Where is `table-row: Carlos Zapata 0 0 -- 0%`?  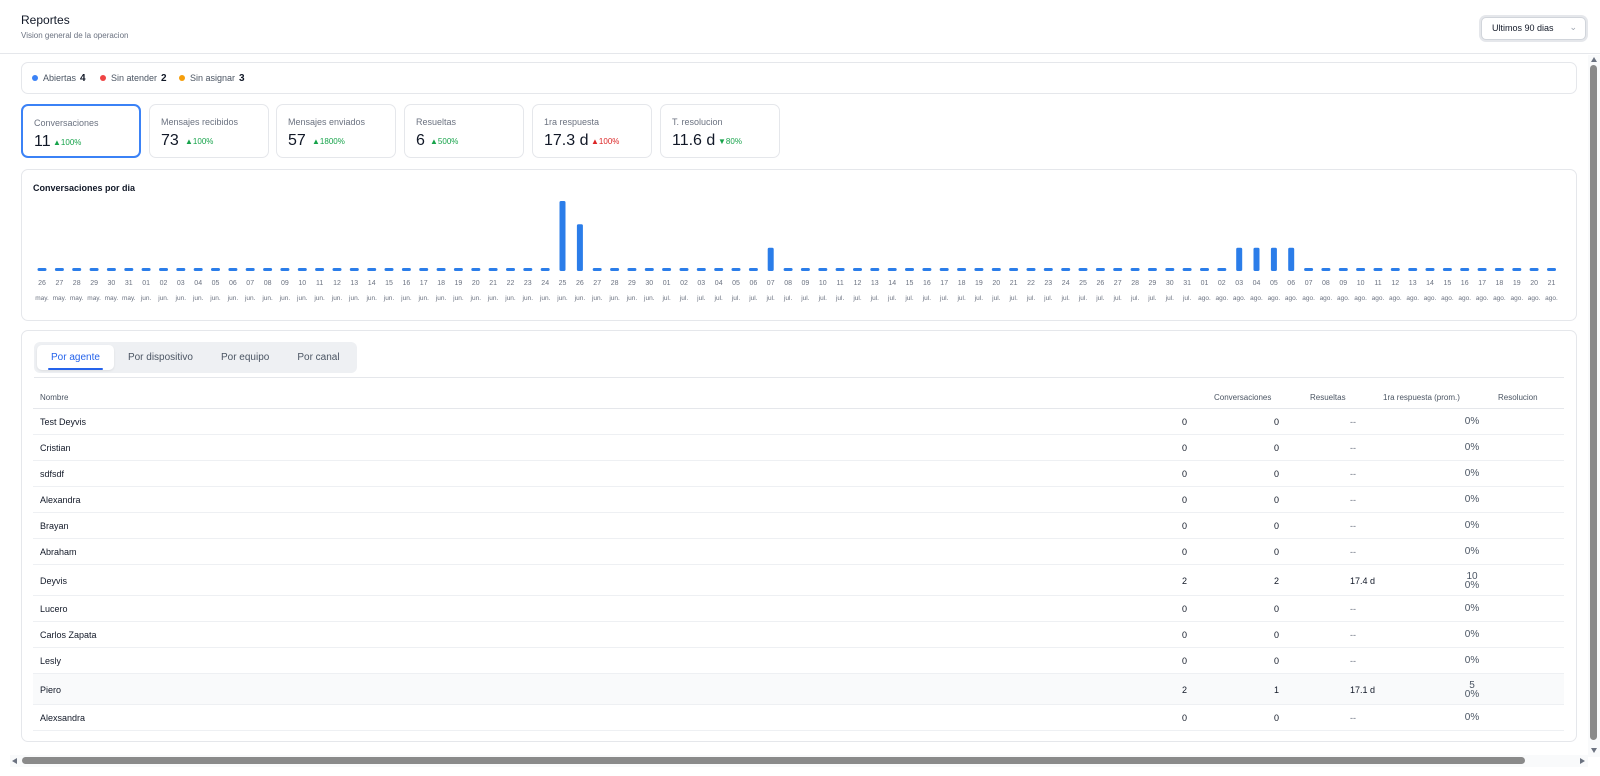 table-row: Carlos Zapata 0 0 -- 0% is located at coordinates (798, 635).